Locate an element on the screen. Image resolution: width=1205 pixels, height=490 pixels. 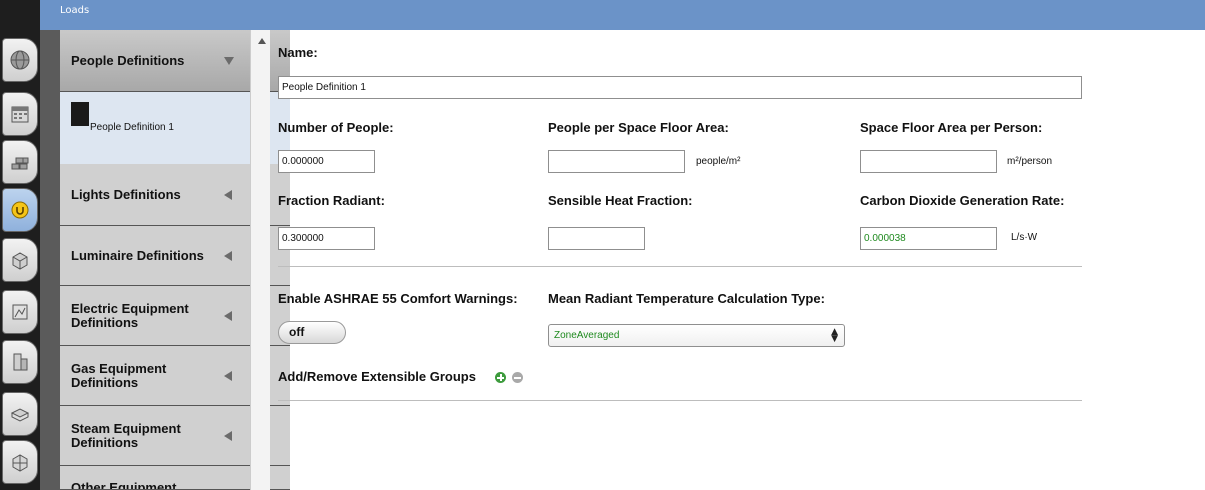
spaces-icon is located at coordinates (20, 415).